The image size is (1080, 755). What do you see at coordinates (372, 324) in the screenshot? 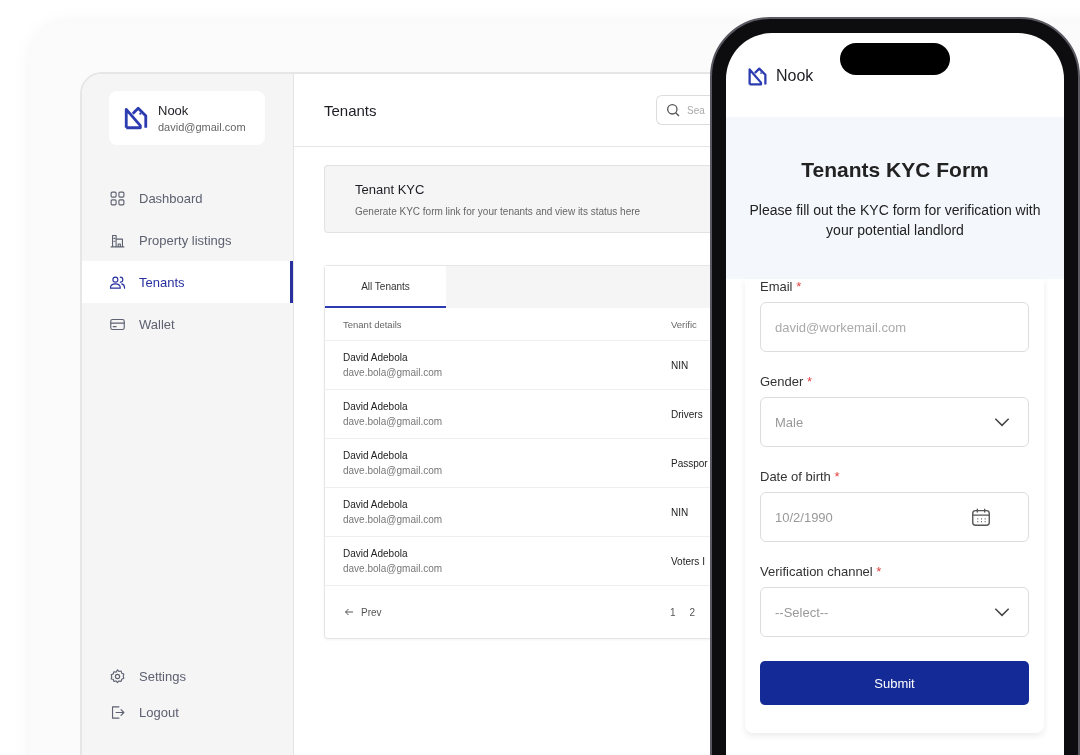
I see `column-header: Tenant details` at bounding box center [372, 324].